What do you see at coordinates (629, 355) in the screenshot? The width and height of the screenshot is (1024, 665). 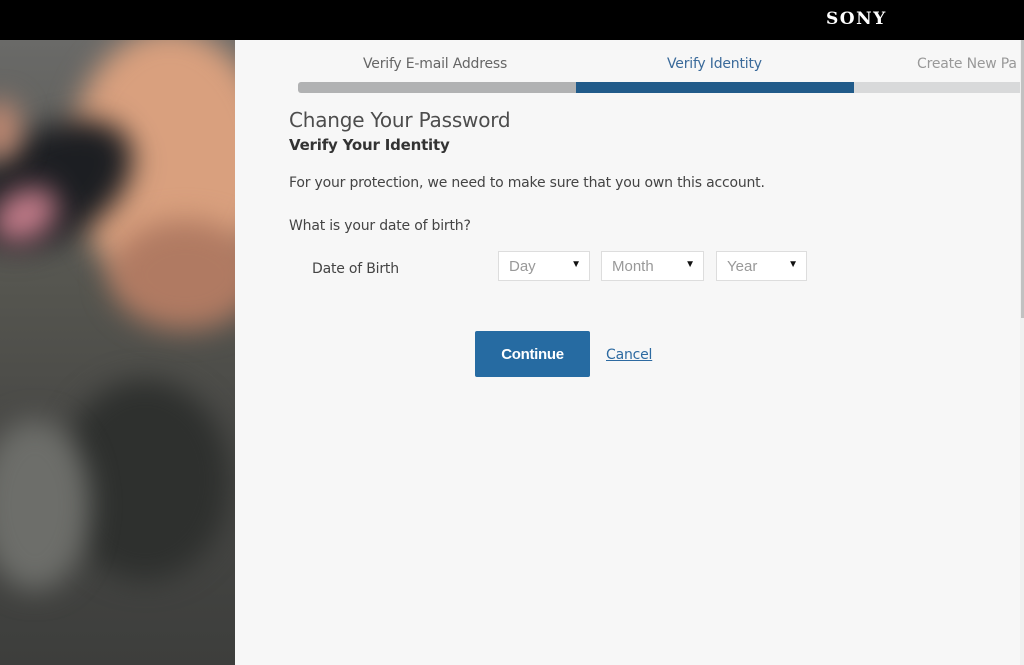 I see `cancel-link: Cancel` at bounding box center [629, 355].